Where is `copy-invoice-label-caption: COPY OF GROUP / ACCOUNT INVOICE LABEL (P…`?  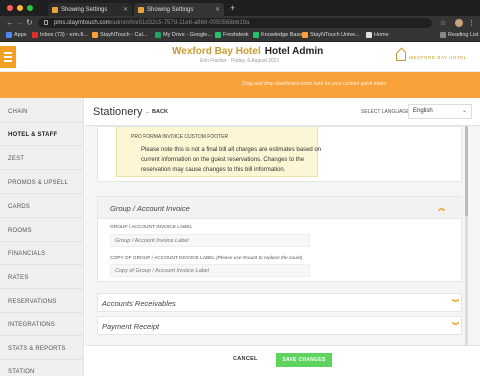
copy-invoice-label-caption: COPY OF GROUP / ACCOUNT INVOICE LABEL (P… is located at coordinates (206, 258).